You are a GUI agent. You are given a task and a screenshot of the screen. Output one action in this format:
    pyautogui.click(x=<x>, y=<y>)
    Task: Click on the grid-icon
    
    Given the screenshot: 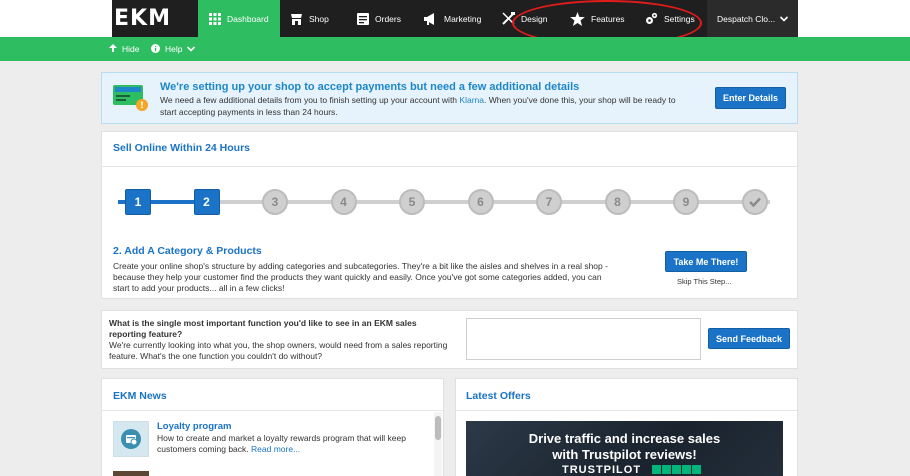 What is the action you would take?
    pyautogui.click(x=214, y=18)
    